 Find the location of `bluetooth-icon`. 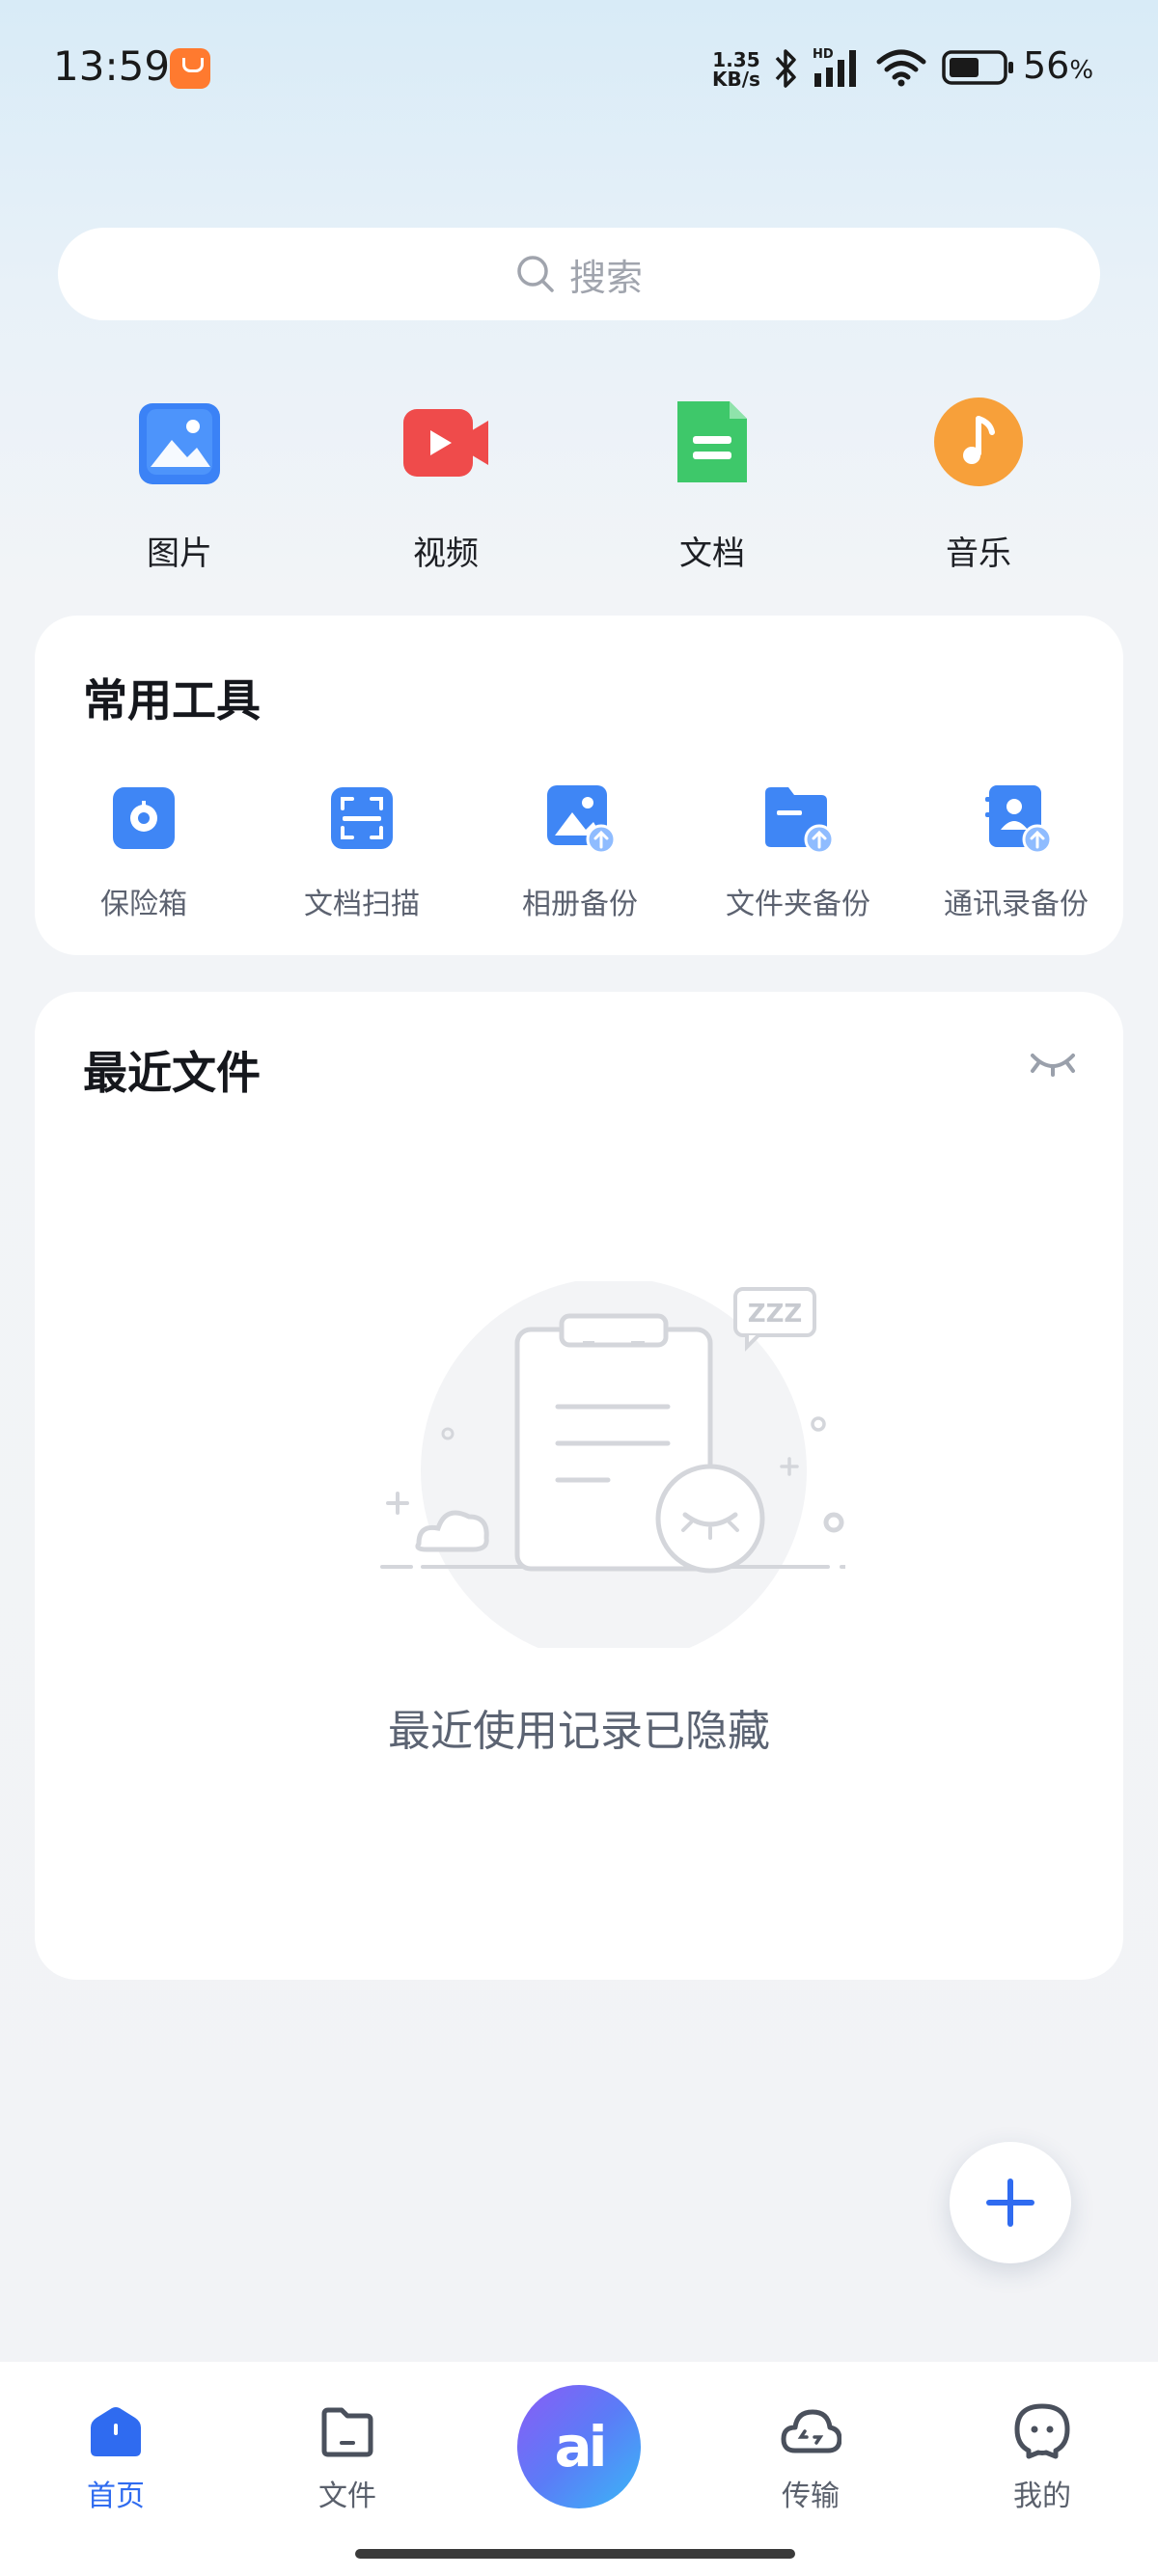

bluetooth-icon is located at coordinates (785, 68).